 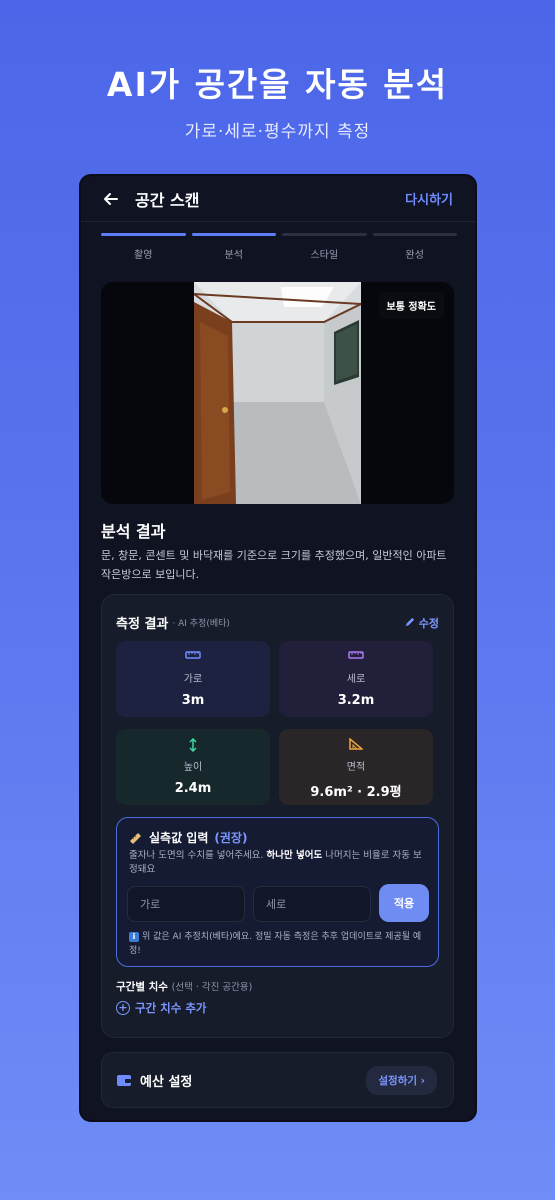 I want to click on step-label: 완성, so click(x=414, y=255).